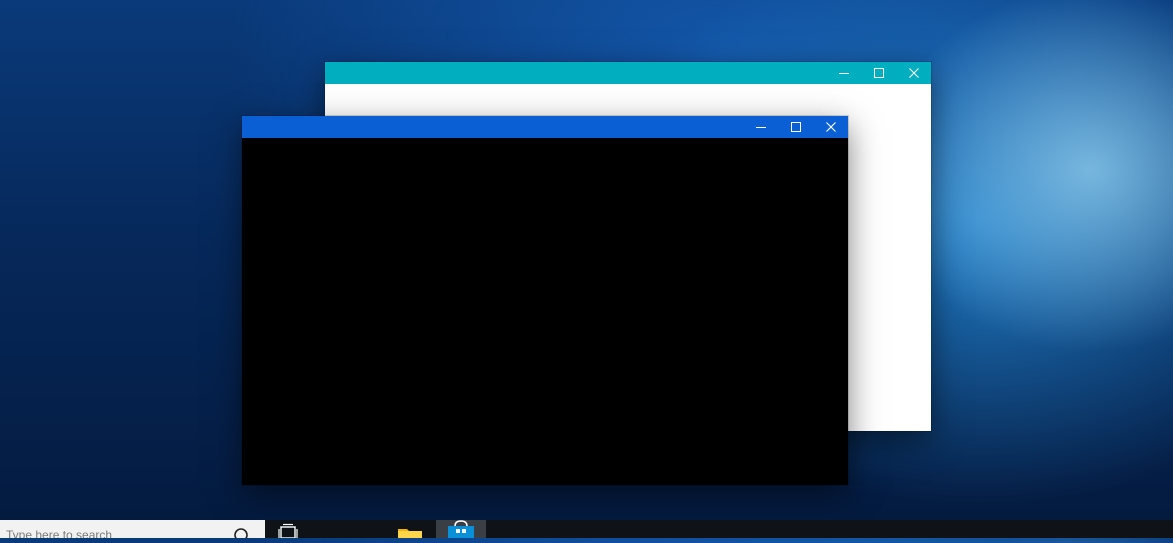 Image resolution: width=1173 pixels, height=543 pixels. Describe the element at coordinates (132, 529) in the screenshot. I see `search-box: Type here to search` at that location.